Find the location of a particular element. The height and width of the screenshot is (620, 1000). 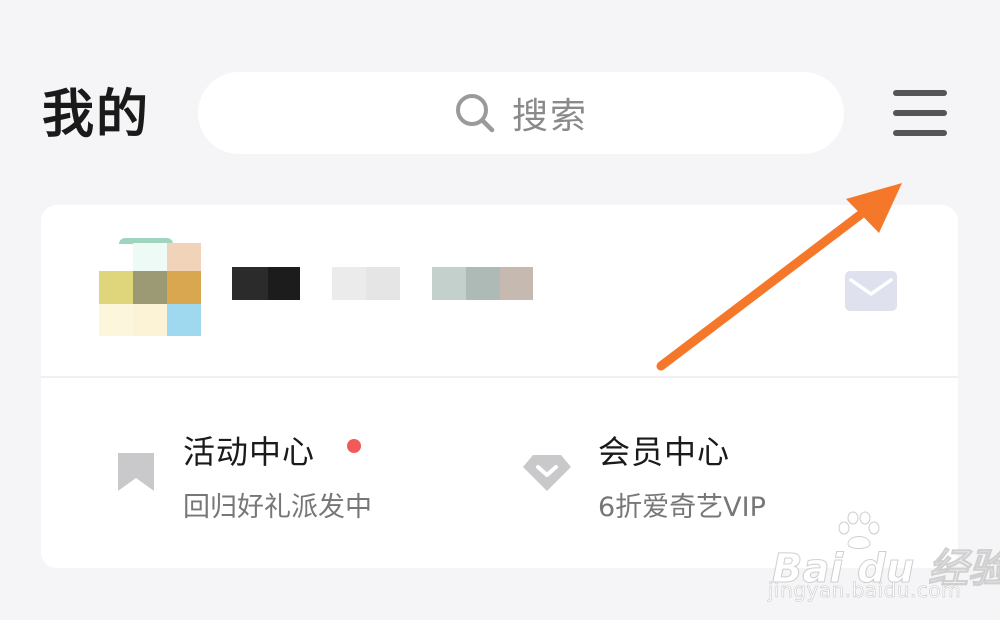

activity-center-subtitle: 回归好礼派发中 is located at coordinates (277, 507).